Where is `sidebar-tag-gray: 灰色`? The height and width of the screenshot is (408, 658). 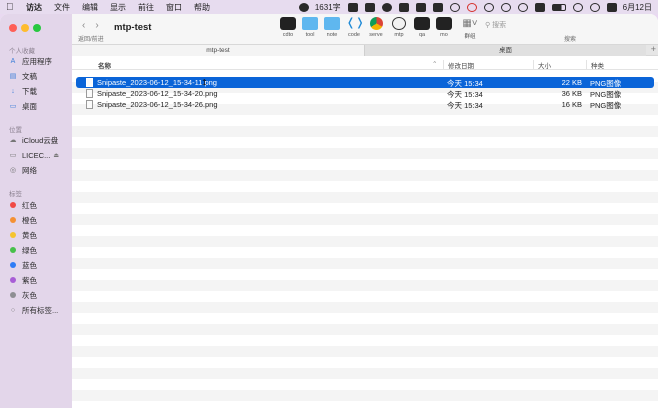
sidebar-tag-gray: 灰色 is located at coordinates (40, 295).